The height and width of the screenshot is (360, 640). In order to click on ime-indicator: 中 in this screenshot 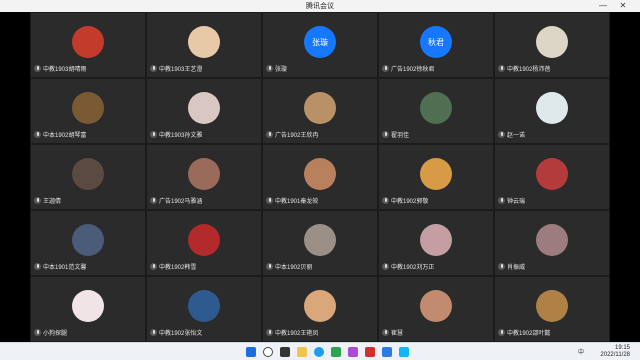, I will do `click(581, 351)`.